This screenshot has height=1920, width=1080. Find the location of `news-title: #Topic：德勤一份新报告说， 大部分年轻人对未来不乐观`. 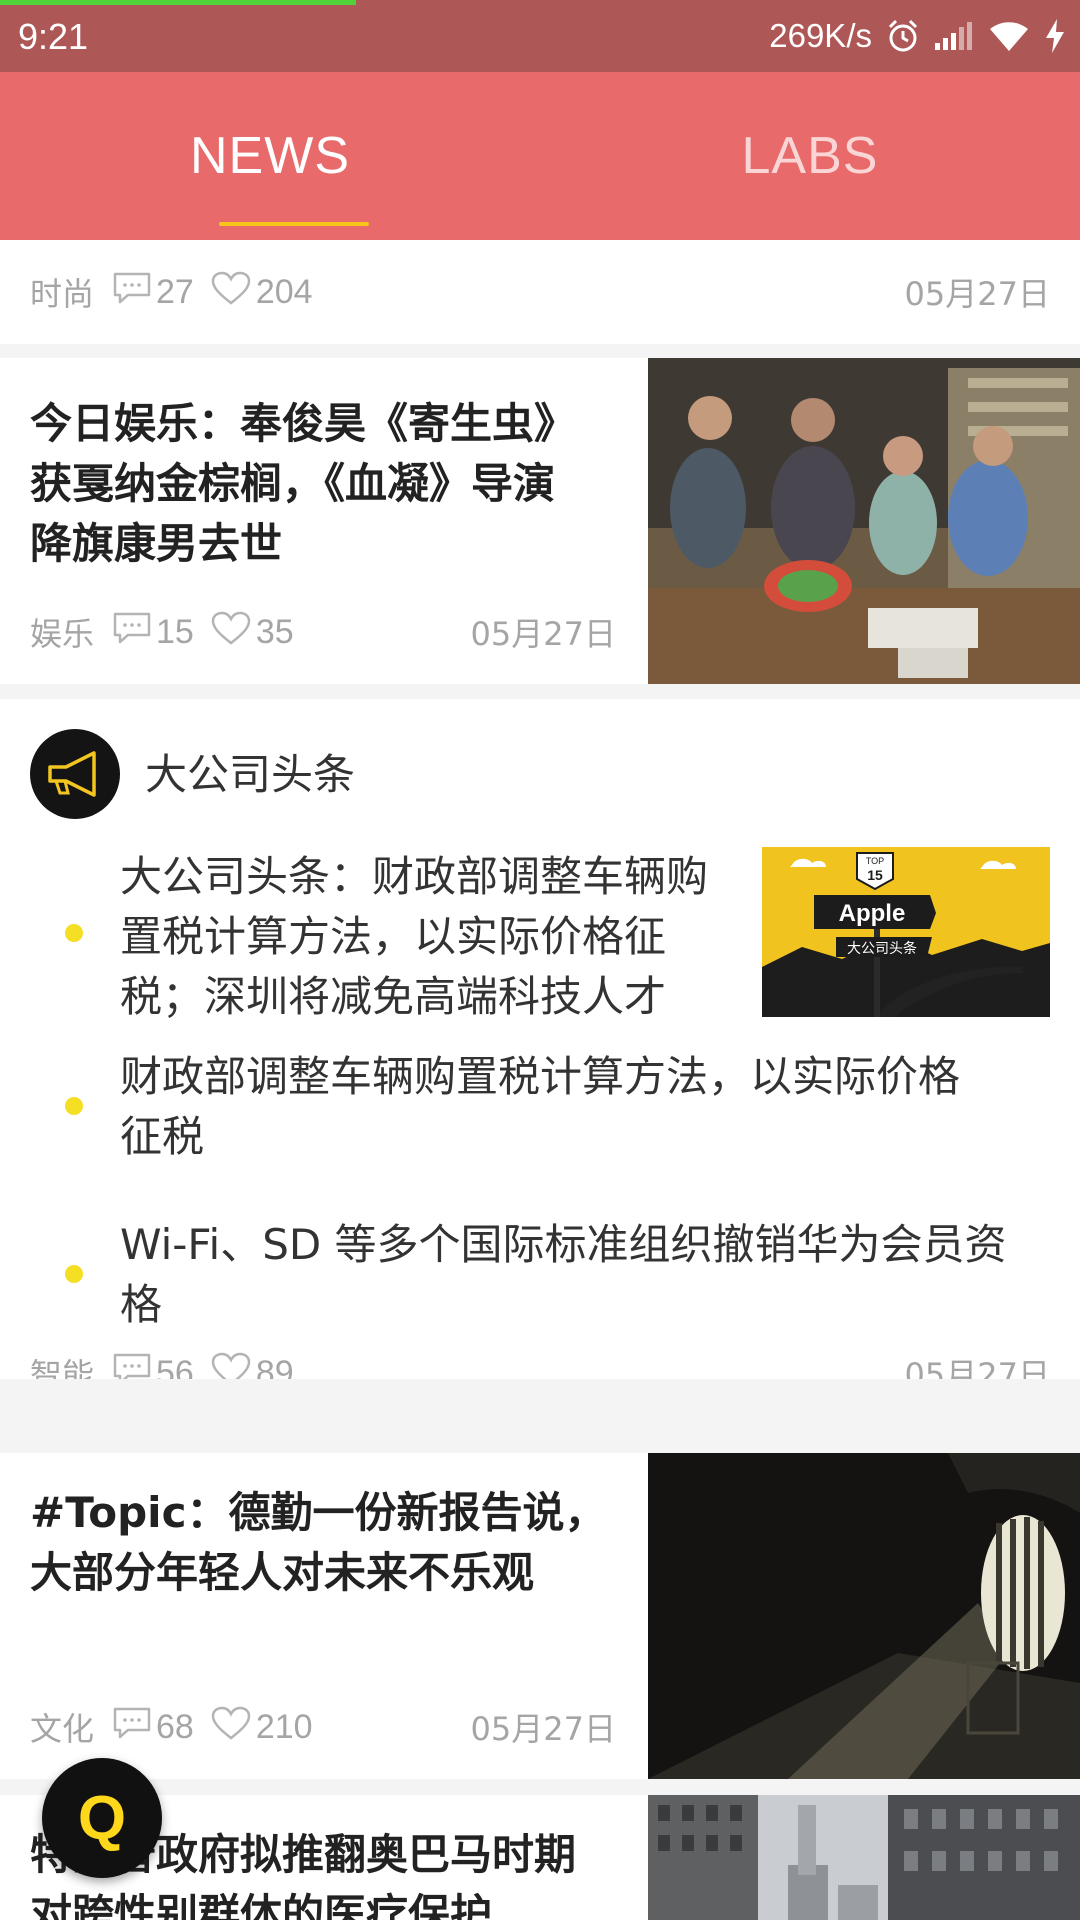

news-title: #Topic：德勤一份新报告说， 大部分年轻人对未来不乐观 is located at coordinates (318, 1543).